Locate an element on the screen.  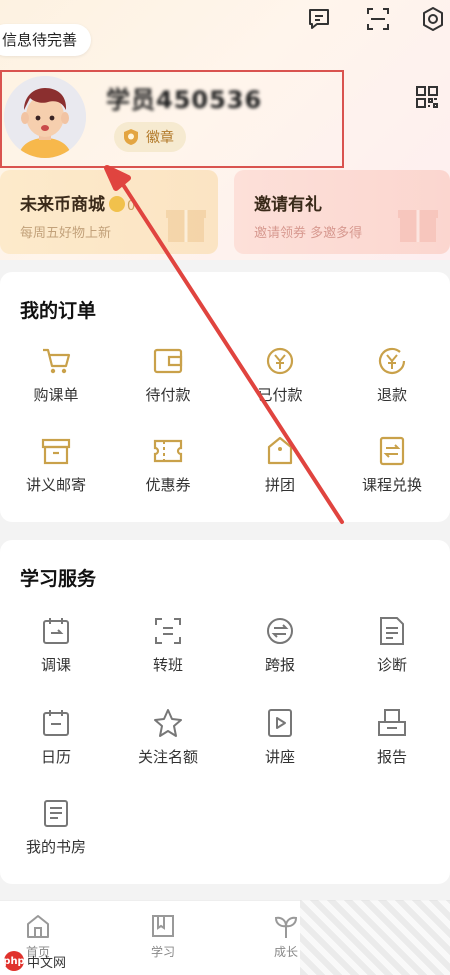
home-icon is located at coordinates (38, 926).